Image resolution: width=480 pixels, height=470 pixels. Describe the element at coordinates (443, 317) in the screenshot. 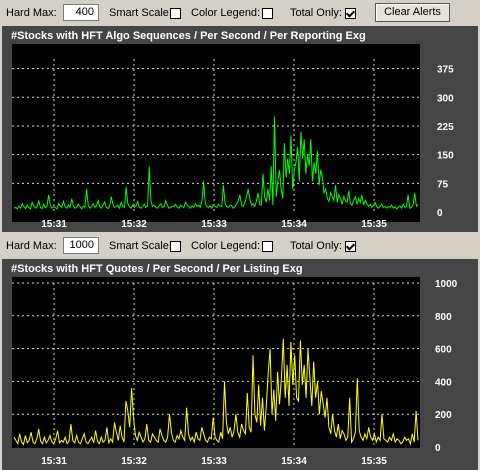

I see `y-tick-label: 800` at that location.